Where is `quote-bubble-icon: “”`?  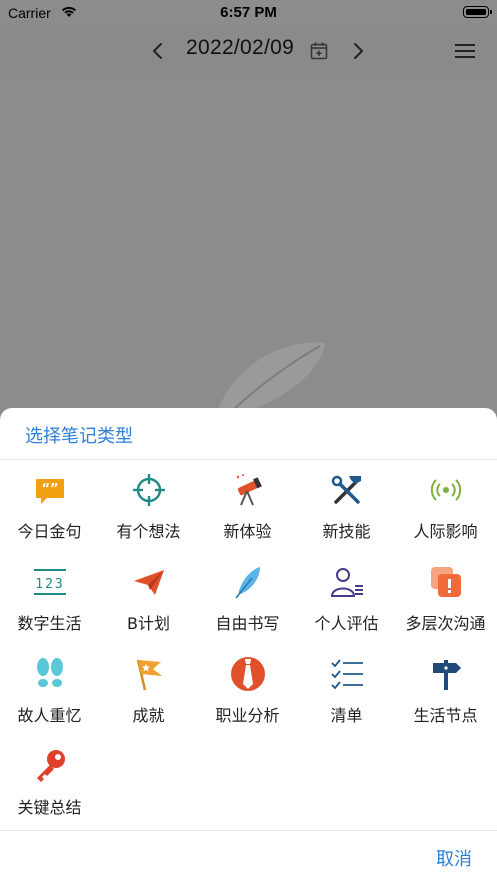 quote-bubble-icon: “” is located at coordinates (50, 491).